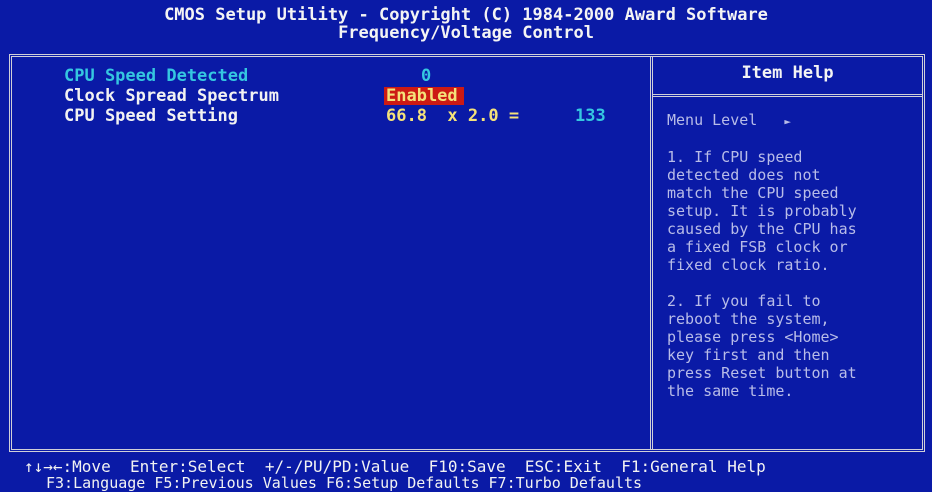 Image resolution: width=932 pixels, height=492 pixels. What do you see at coordinates (335, 143) in the screenshot?
I see `setting-row-cpu-speed-setting: CPU Speed Setting 66.8 x 2.0 = 133` at bounding box center [335, 143].